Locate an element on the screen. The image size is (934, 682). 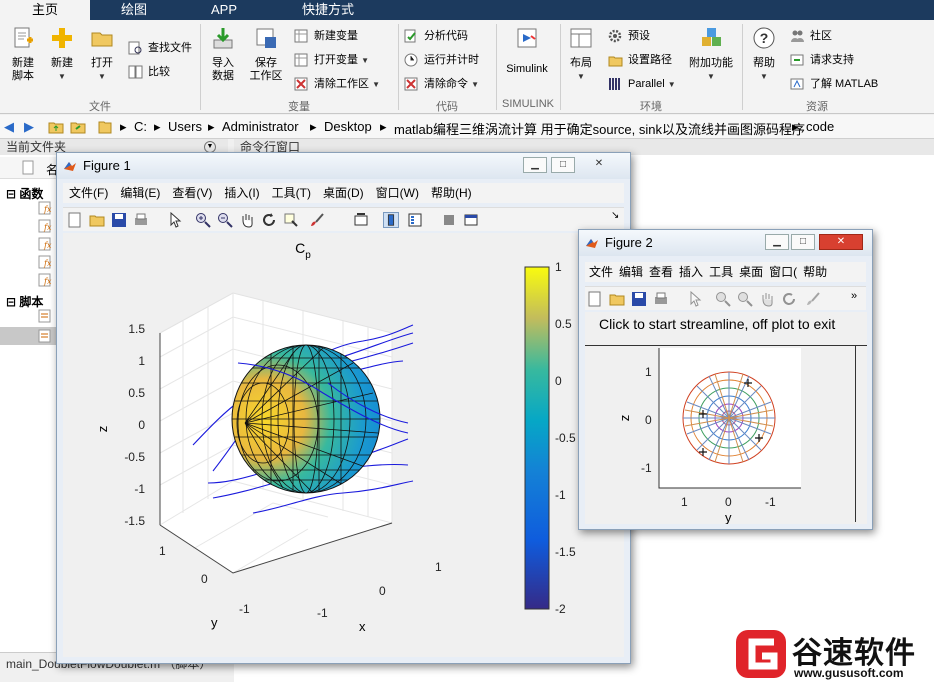
link-plot-icon is located at coordinates (361, 220).